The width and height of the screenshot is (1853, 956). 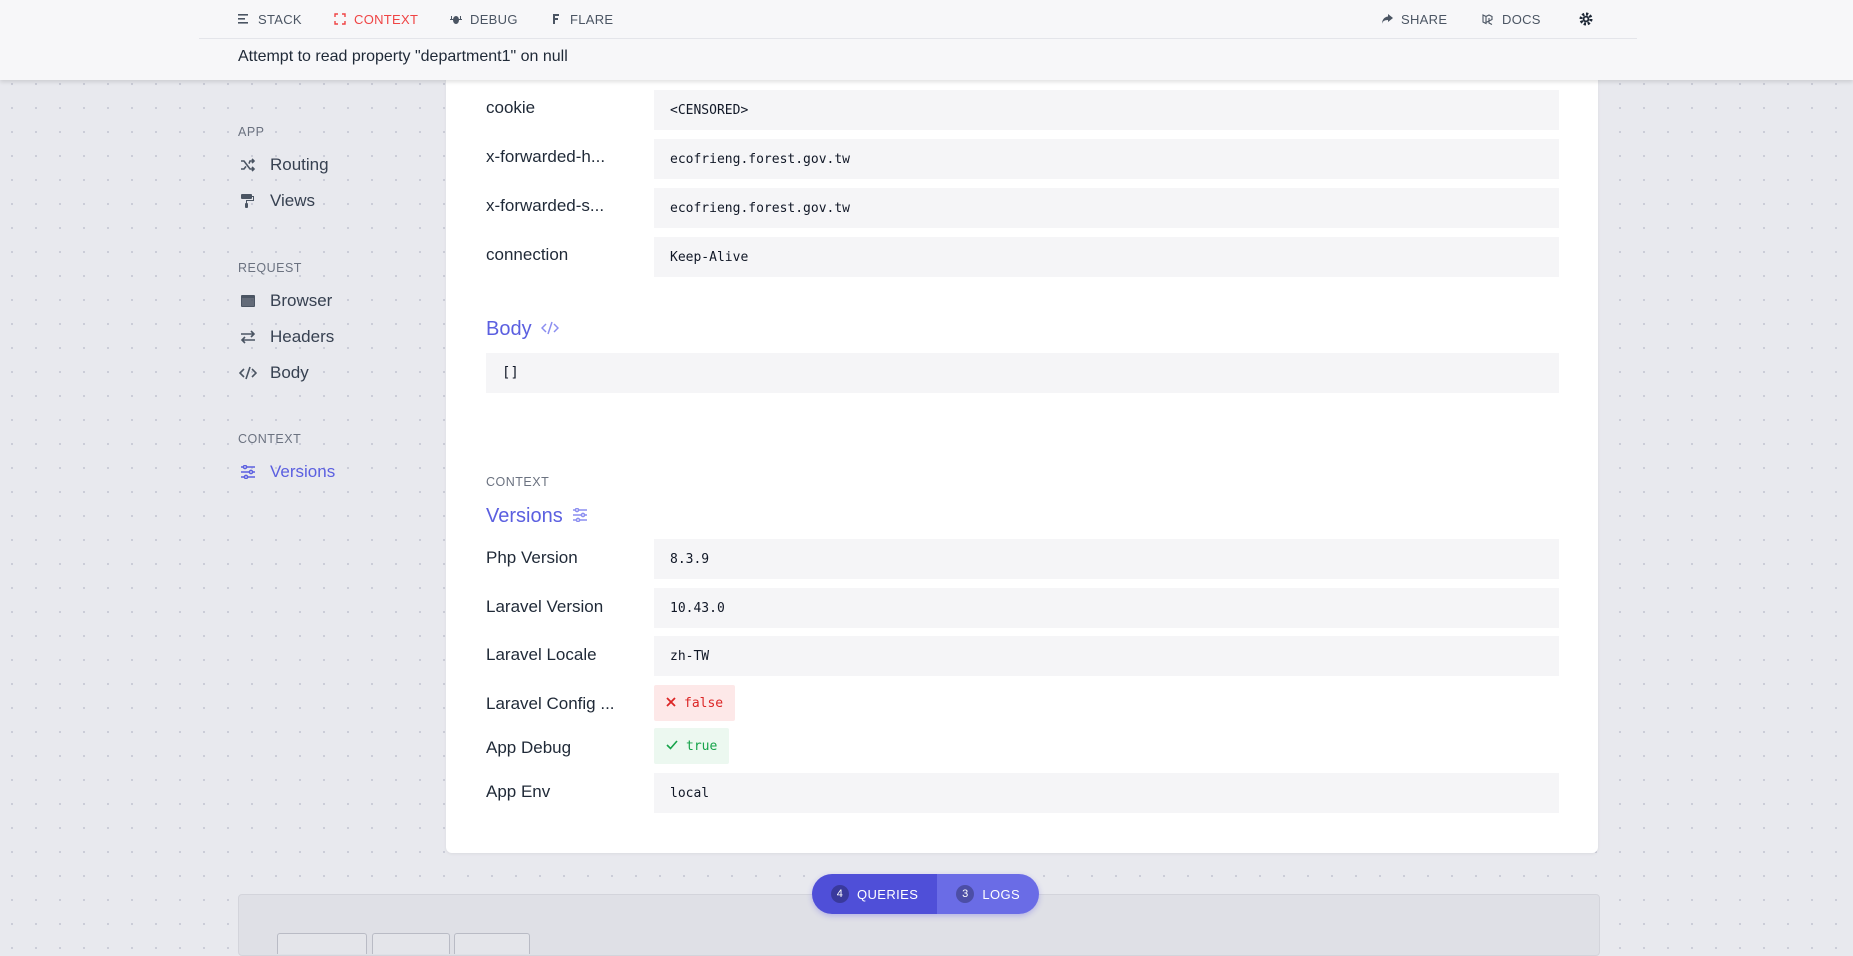 What do you see at coordinates (1106, 656) in the screenshot?
I see `version-row-value: zh-TW` at bounding box center [1106, 656].